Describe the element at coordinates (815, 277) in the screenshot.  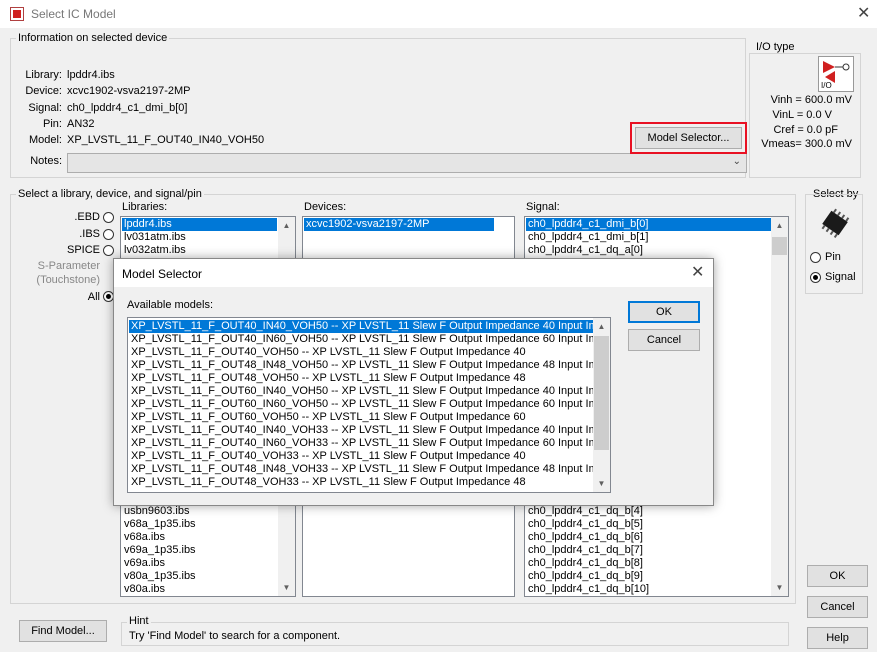
I see `select-by-signal-radio` at that location.